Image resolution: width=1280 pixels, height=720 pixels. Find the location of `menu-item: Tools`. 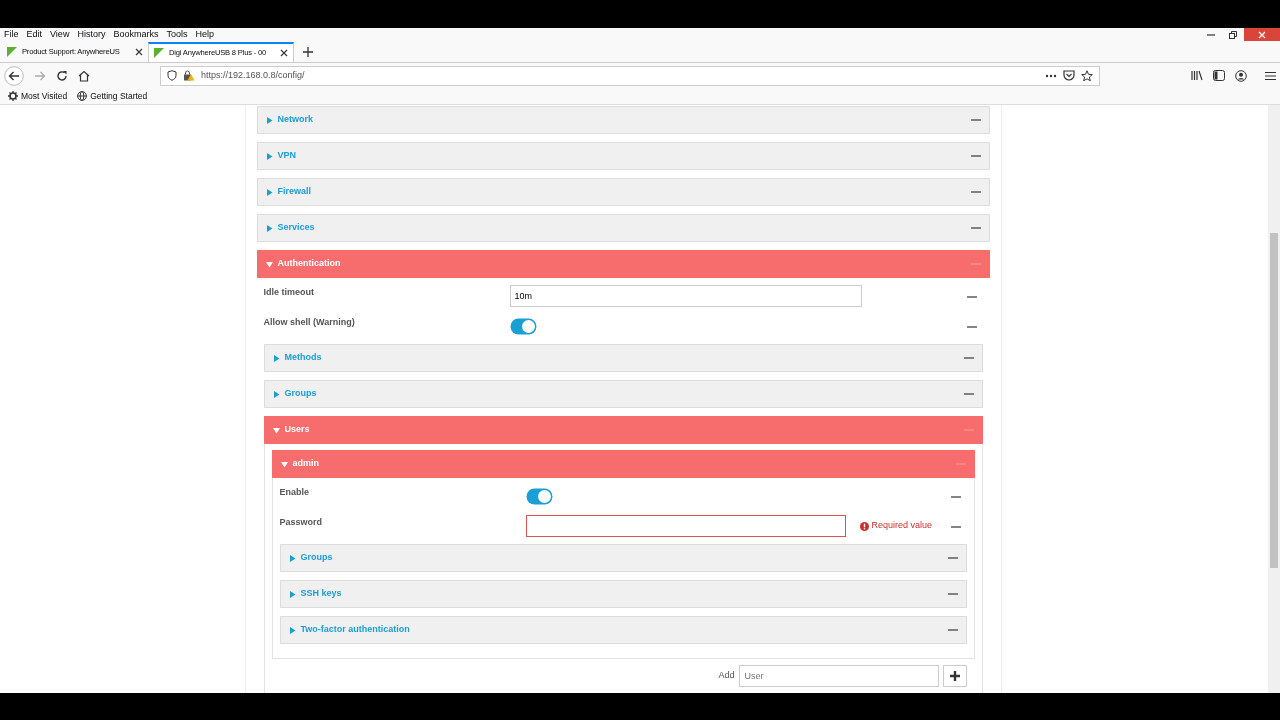

menu-item: Tools is located at coordinates (177, 35).